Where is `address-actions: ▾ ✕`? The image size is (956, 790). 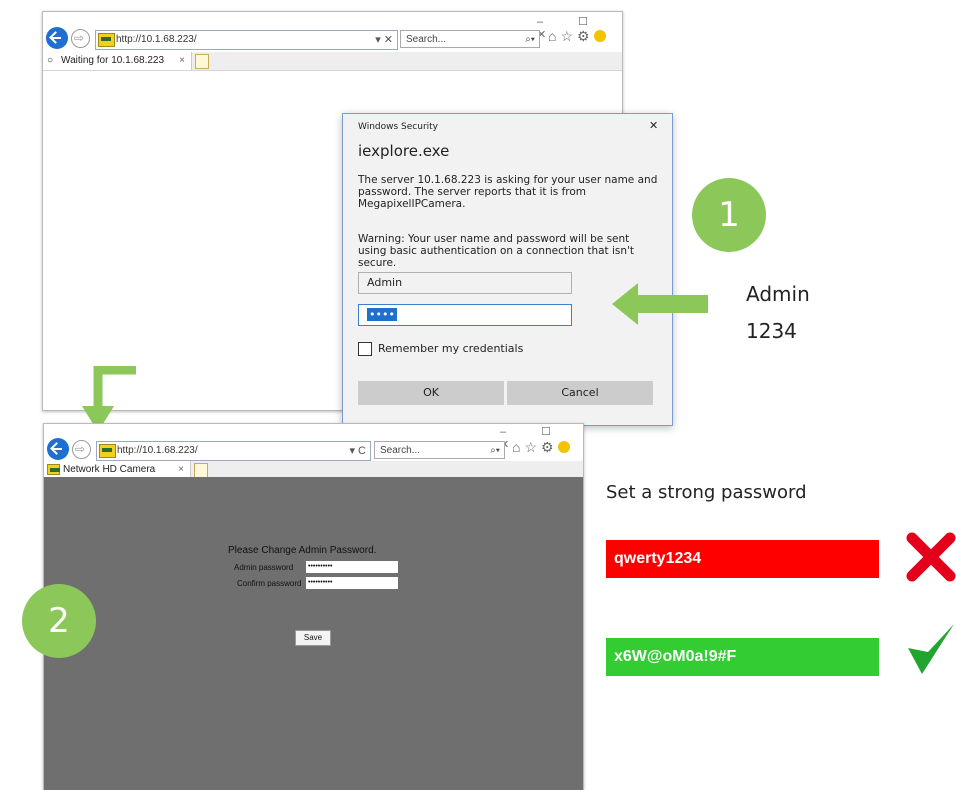 address-actions: ▾ ✕ is located at coordinates (384, 40).